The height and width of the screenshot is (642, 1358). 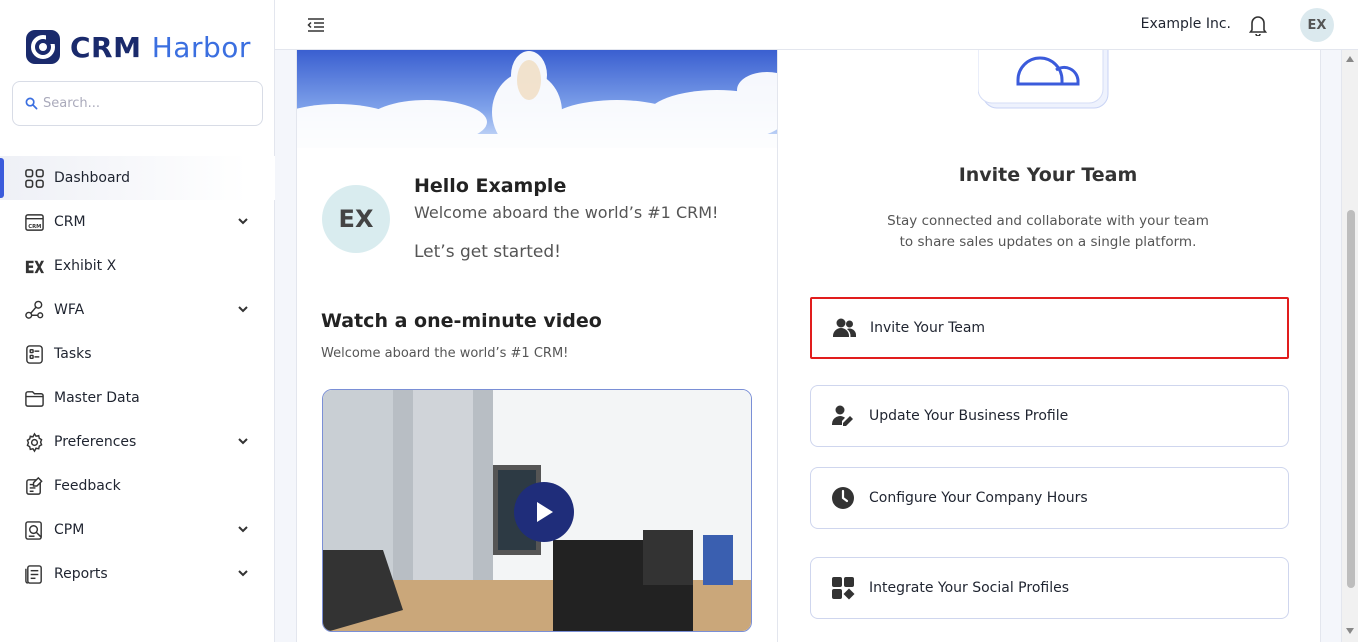 I want to click on report-icon, so click(x=34, y=574).